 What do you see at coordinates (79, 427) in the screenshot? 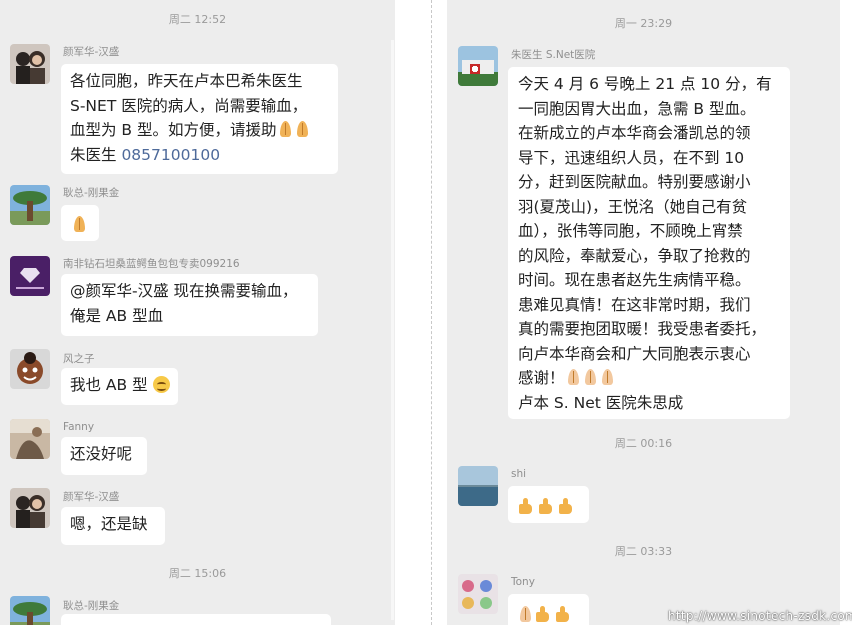
I see `sender-name: Fanny` at bounding box center [79, 427].